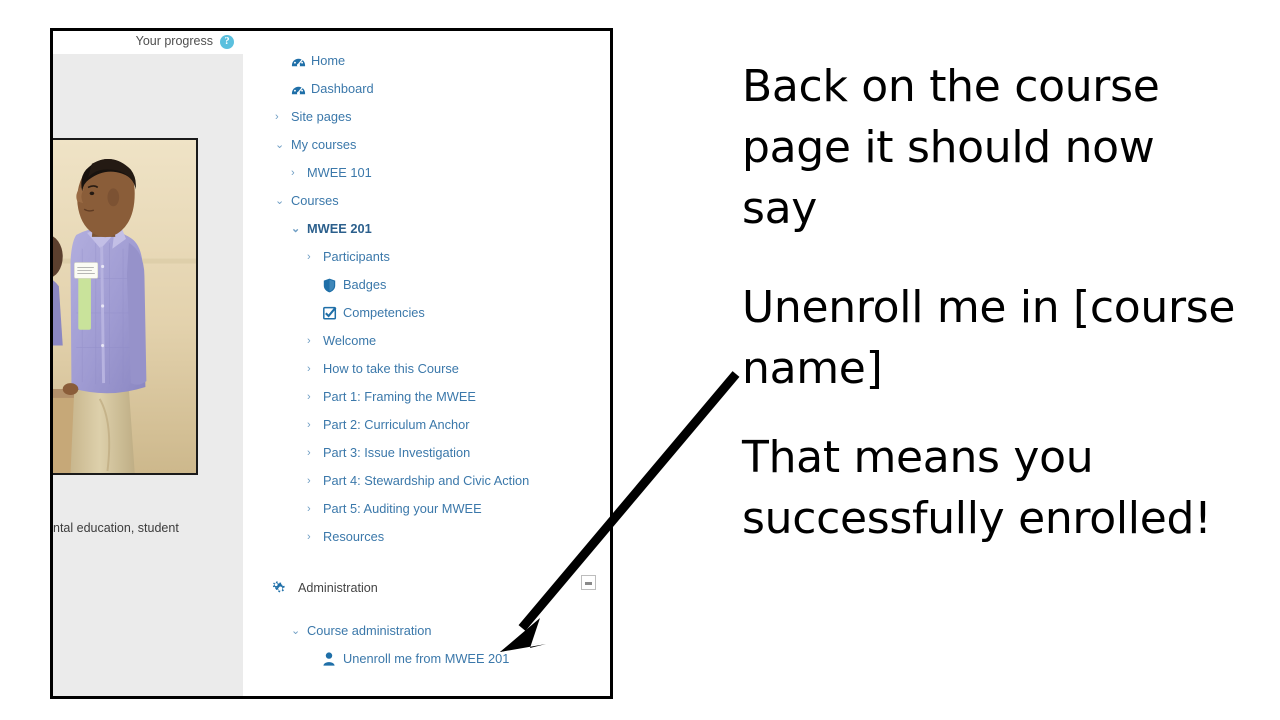 The height and width of the screenshot is (720, 1280). What do you see at coordinates (426, 61) in the screenshot?
I see `nav-item-home: Home` at bounding box center [426, 61].